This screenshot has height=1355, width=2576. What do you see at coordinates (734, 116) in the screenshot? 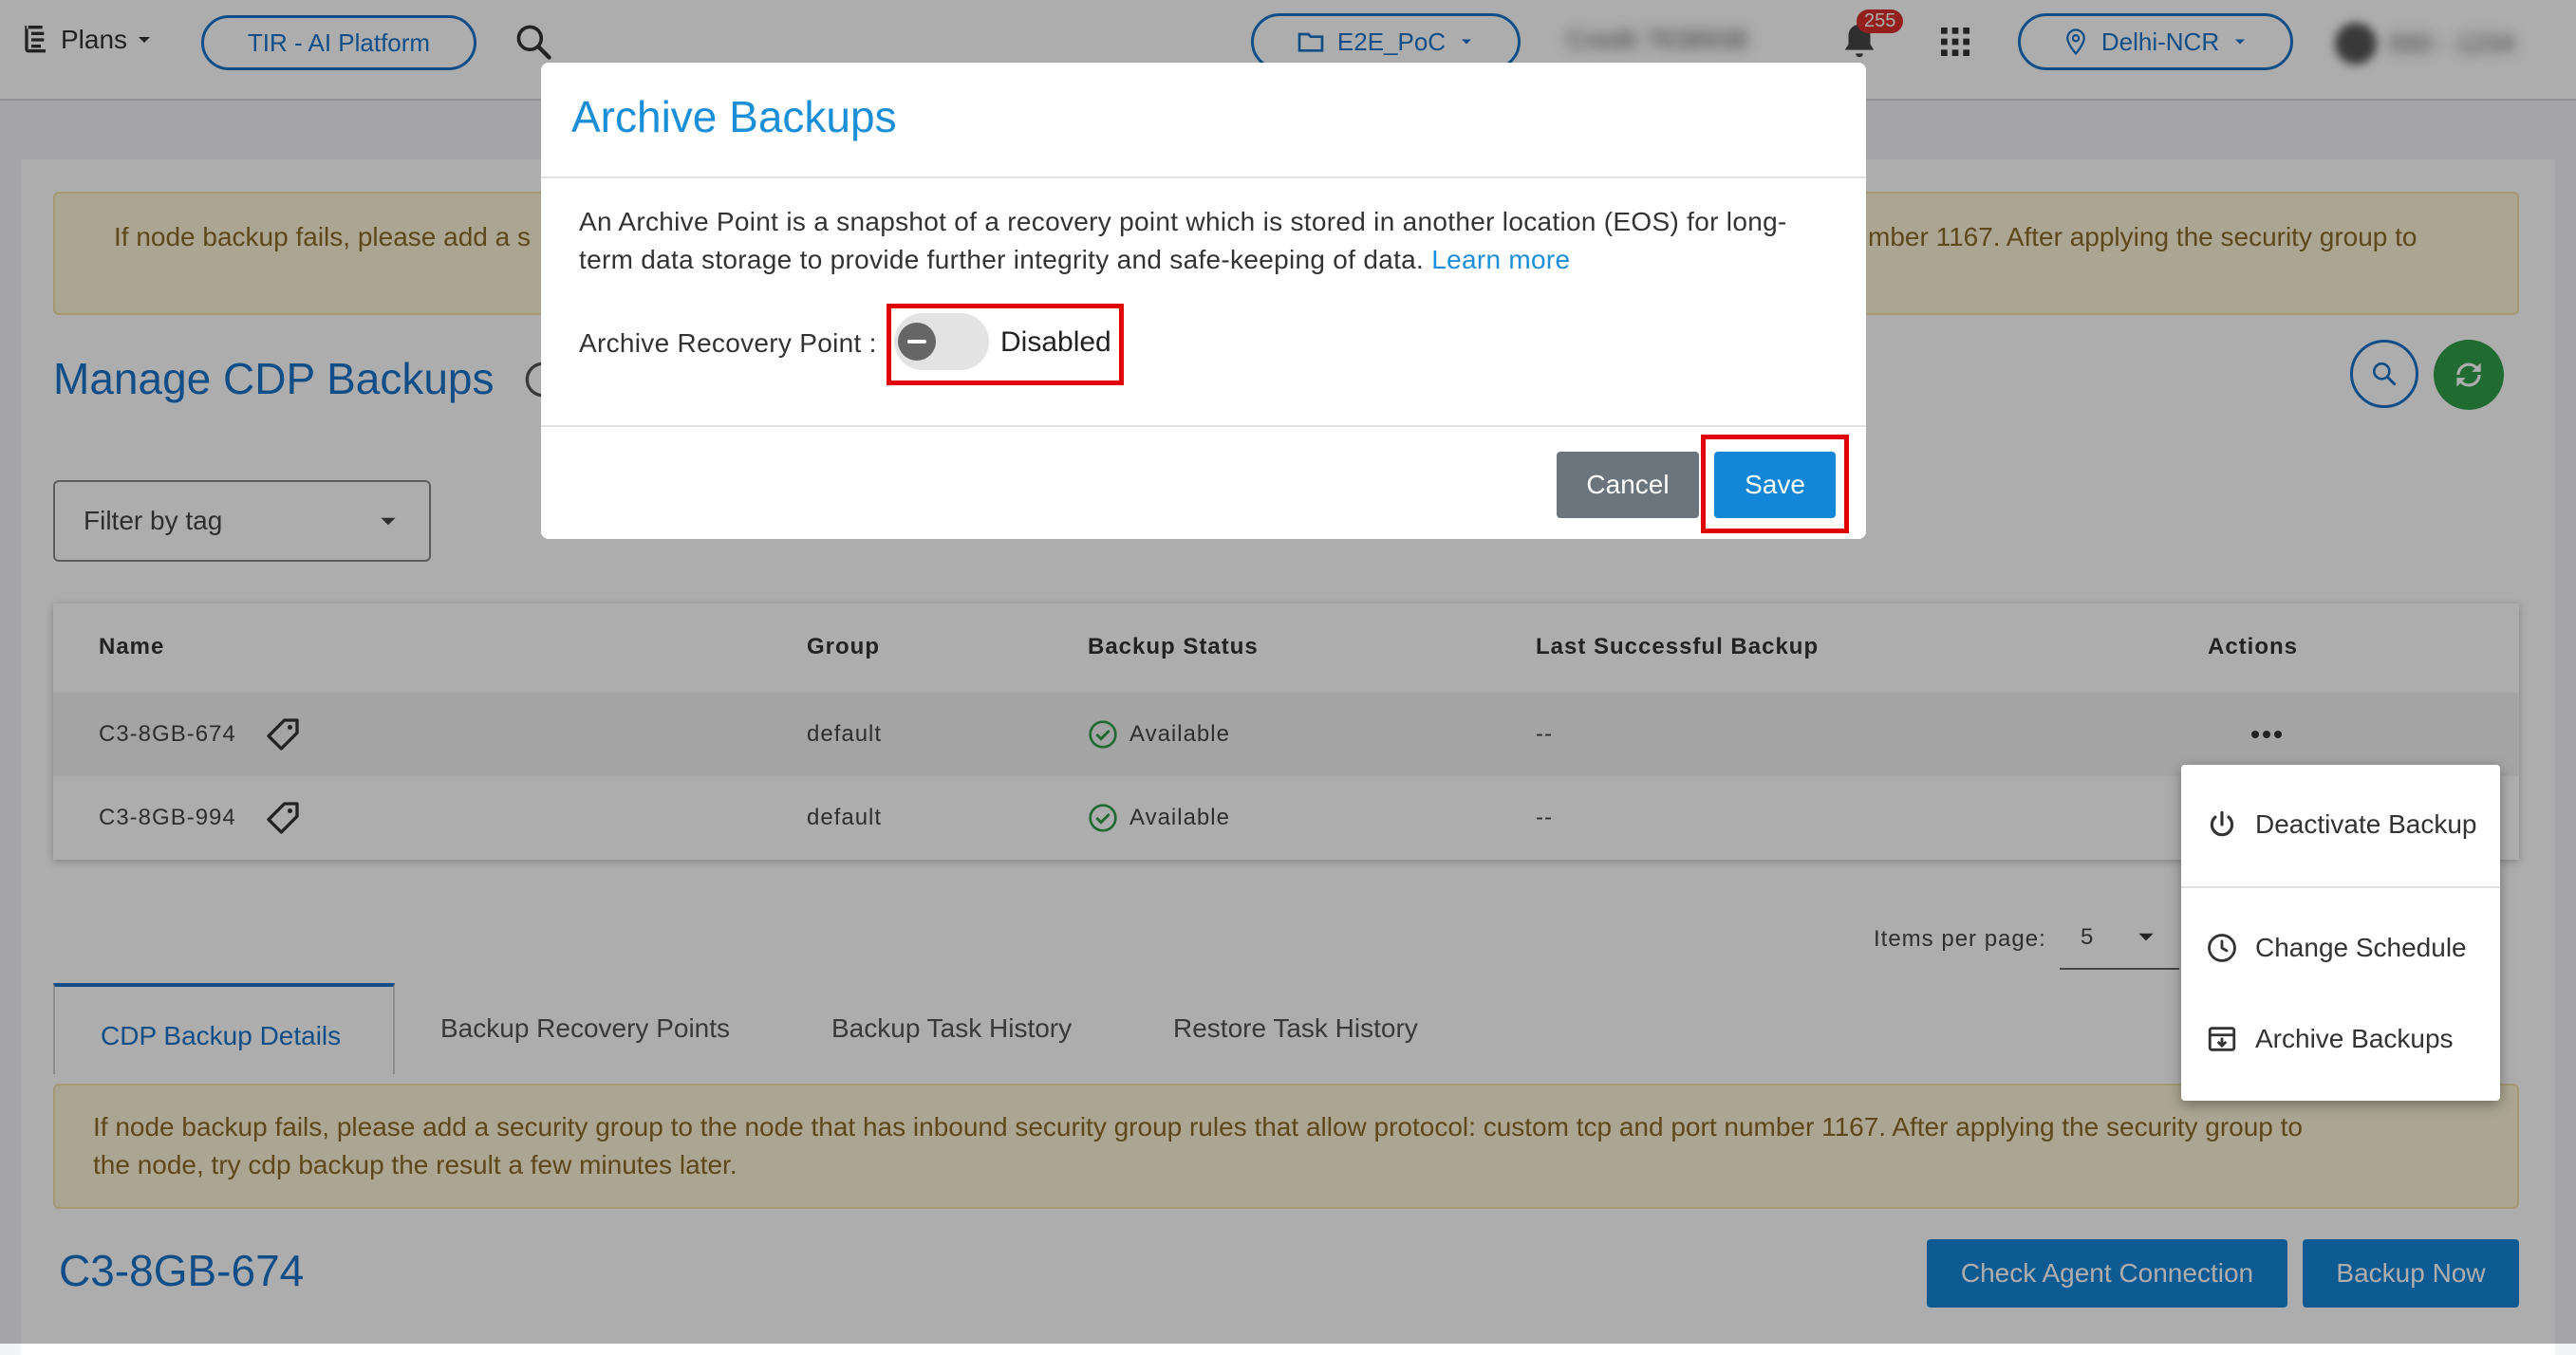
I see `dialog-title: Archive Backups` at bounding box center [734, 116].